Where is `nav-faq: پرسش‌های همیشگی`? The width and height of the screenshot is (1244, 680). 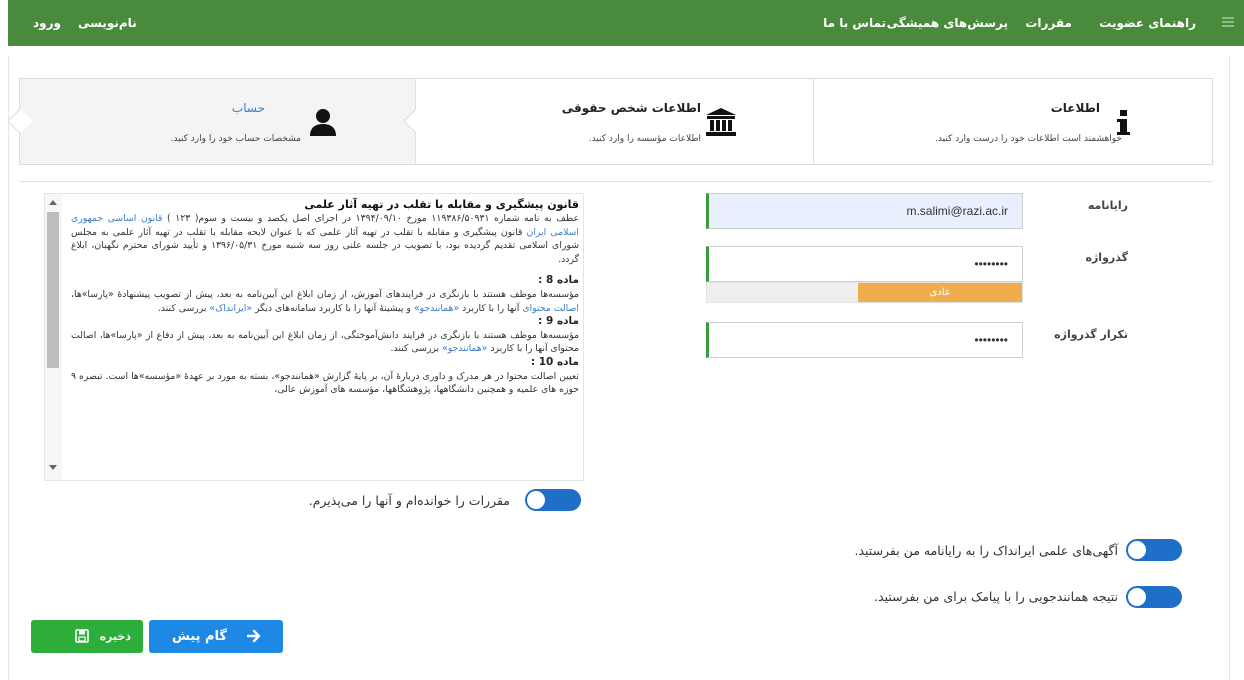 nav-faq: پرسش‌های همیشگی is located at coordinates (947, 23).